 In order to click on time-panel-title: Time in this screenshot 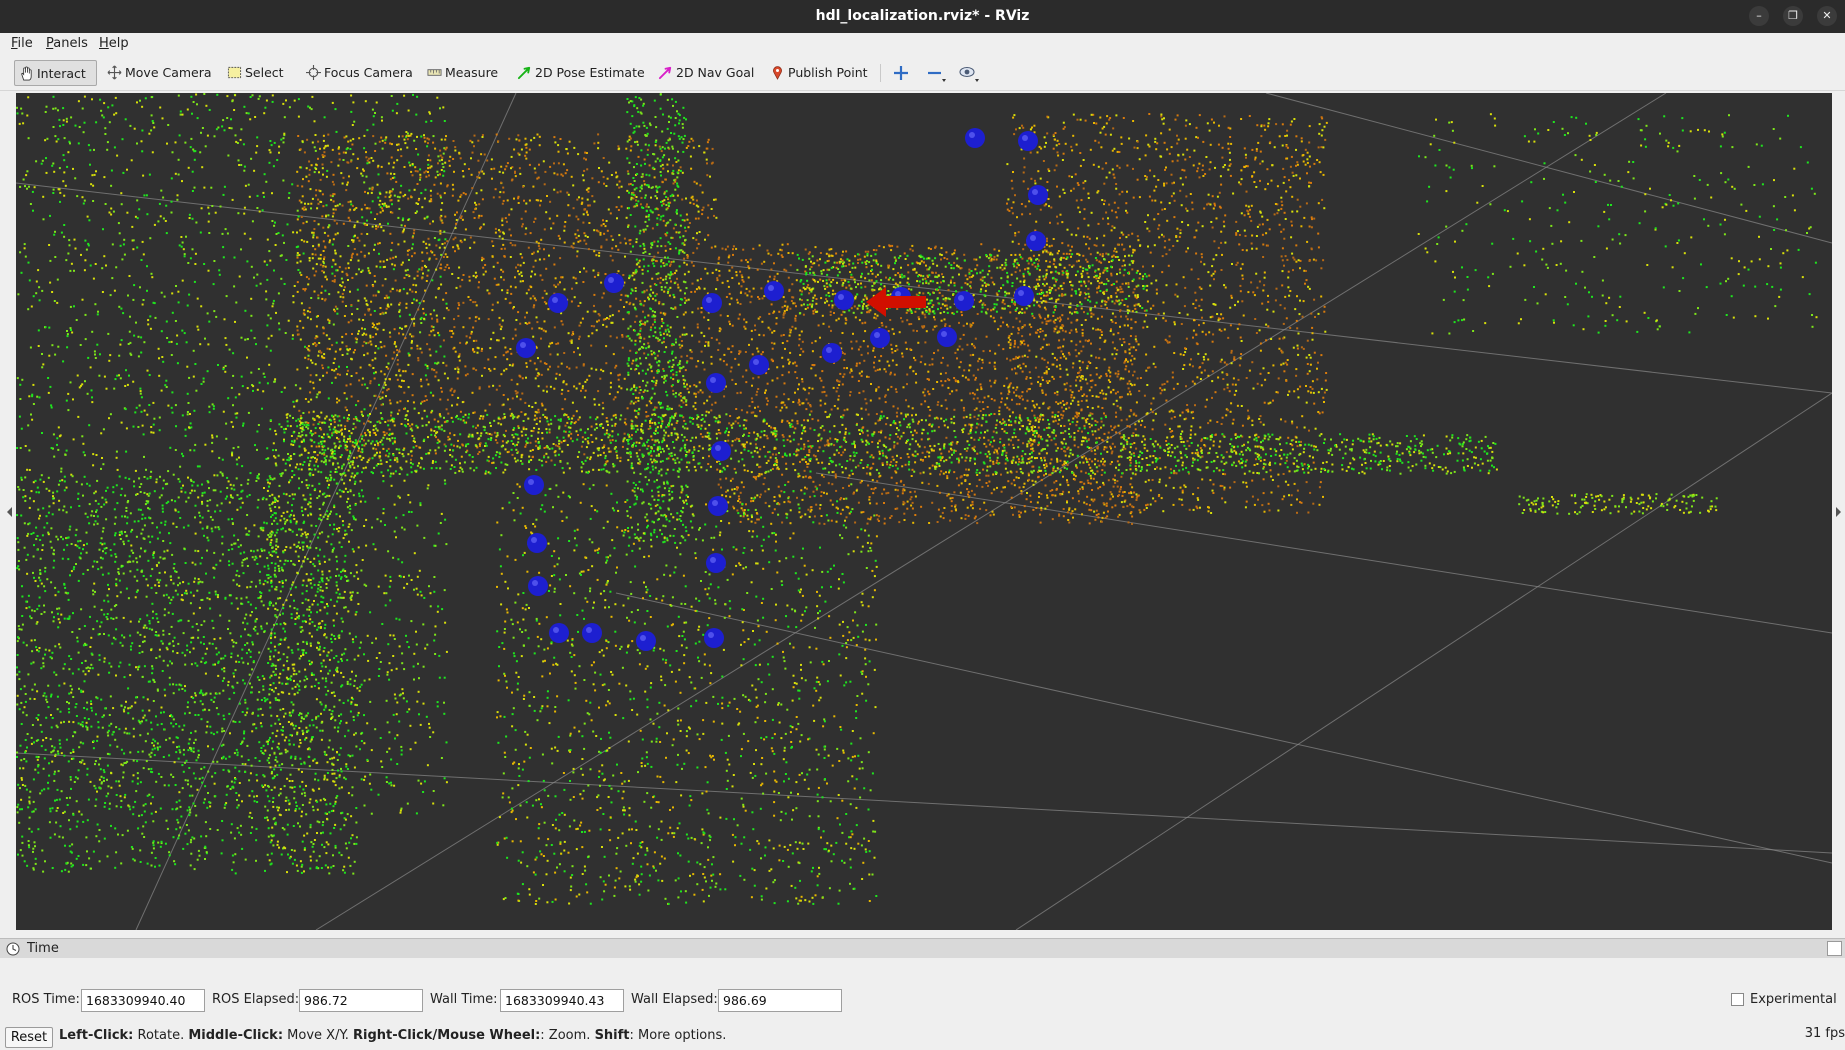, I will do `click(43, 948)`.